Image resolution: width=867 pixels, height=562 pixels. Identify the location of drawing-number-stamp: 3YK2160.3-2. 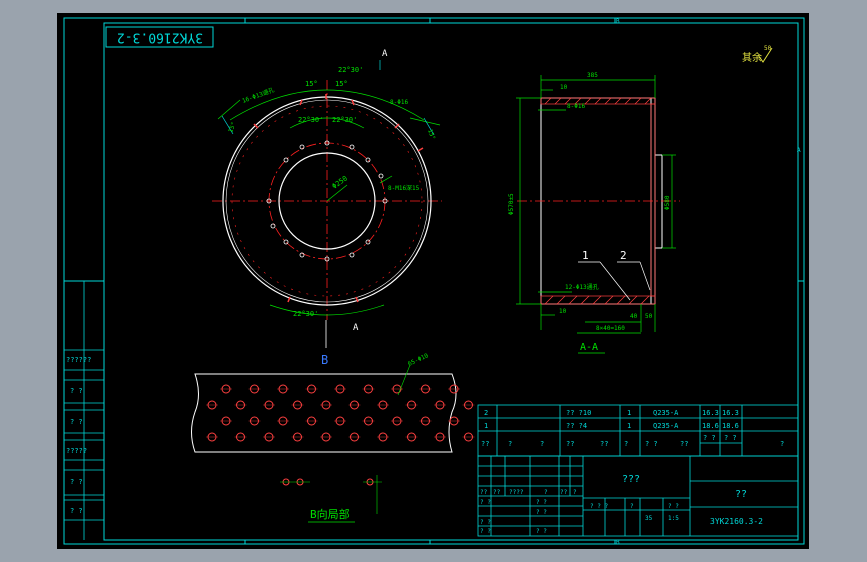
(160, 37).